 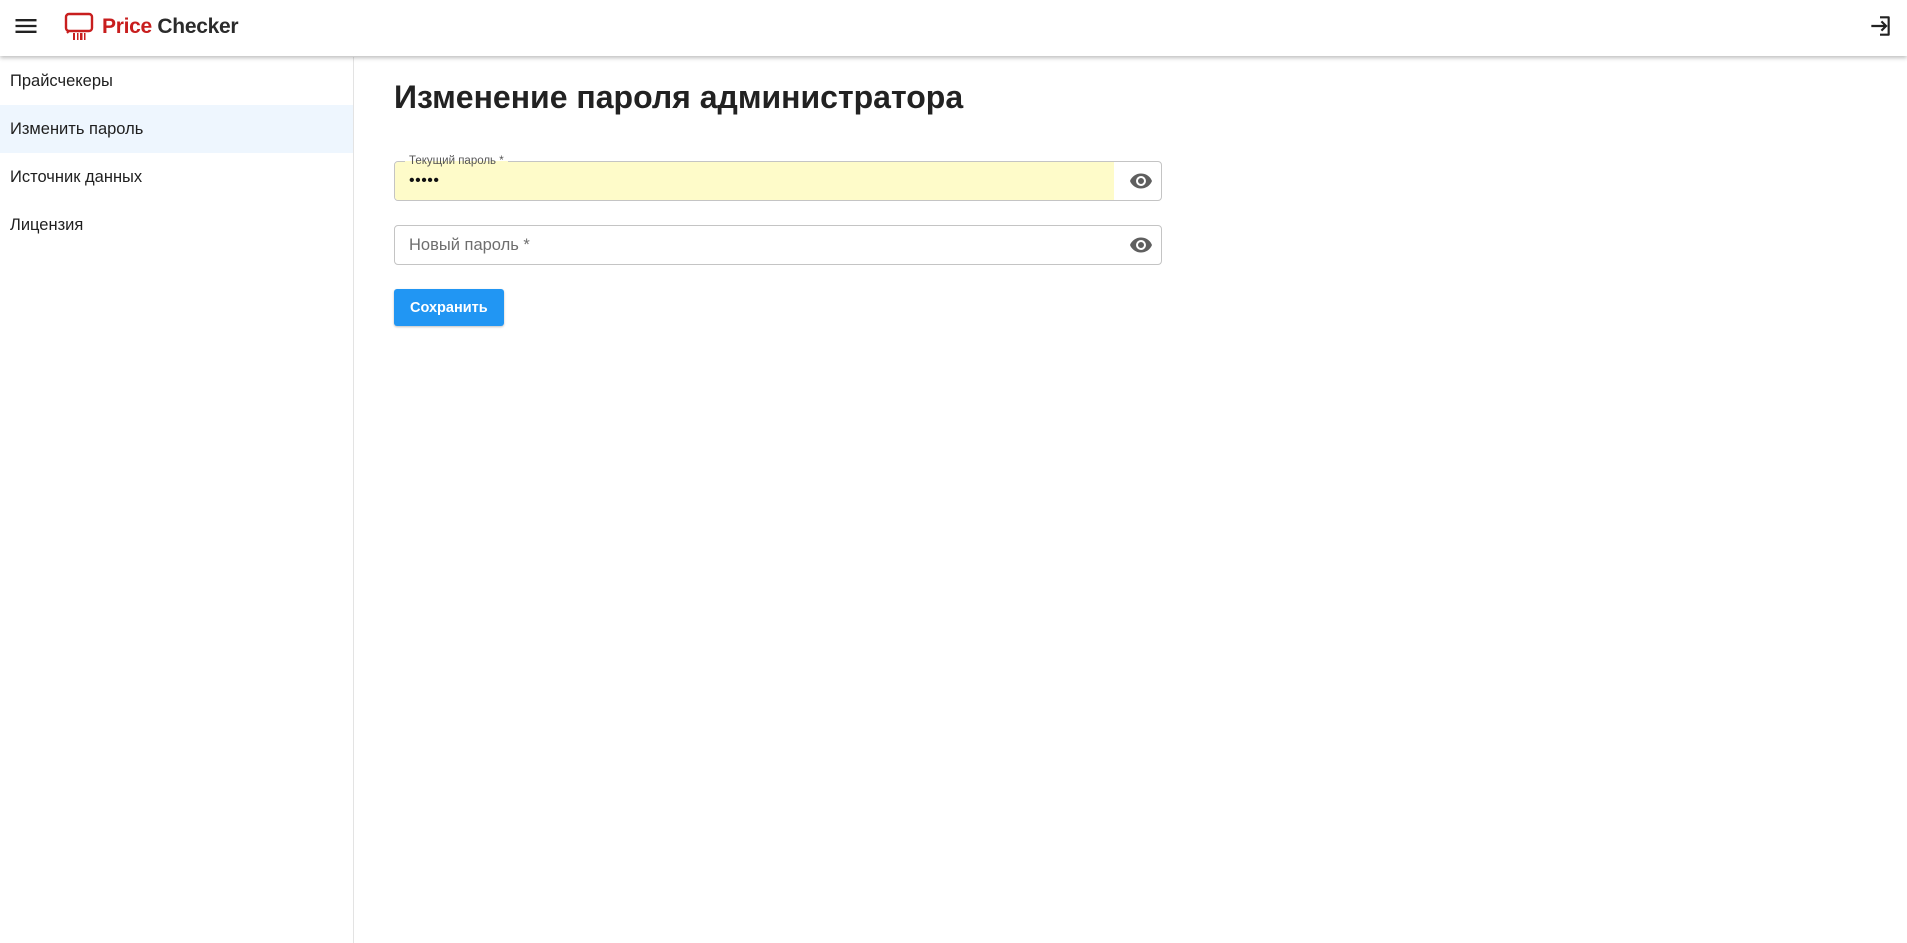 I want to click on save-button: Сохранить, so click(x=449, y=307).